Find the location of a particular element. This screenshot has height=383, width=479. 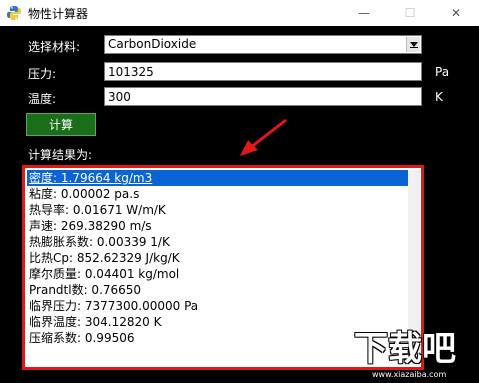

list-item: 临界压力: 7377300.00000 Pa is located at coordinates (218, 306).